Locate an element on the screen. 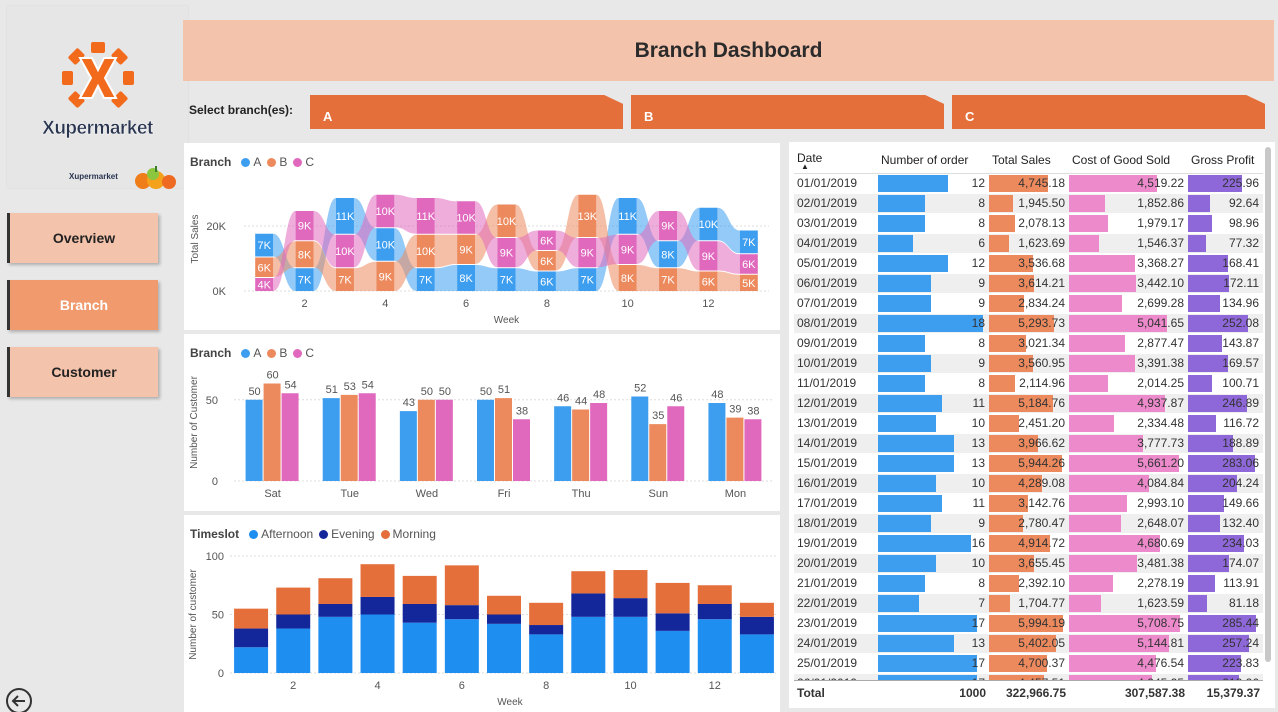 This screenshot has width=1278, height=712. cell-value: 2,278.19 is located at coordinates (1160, 583).